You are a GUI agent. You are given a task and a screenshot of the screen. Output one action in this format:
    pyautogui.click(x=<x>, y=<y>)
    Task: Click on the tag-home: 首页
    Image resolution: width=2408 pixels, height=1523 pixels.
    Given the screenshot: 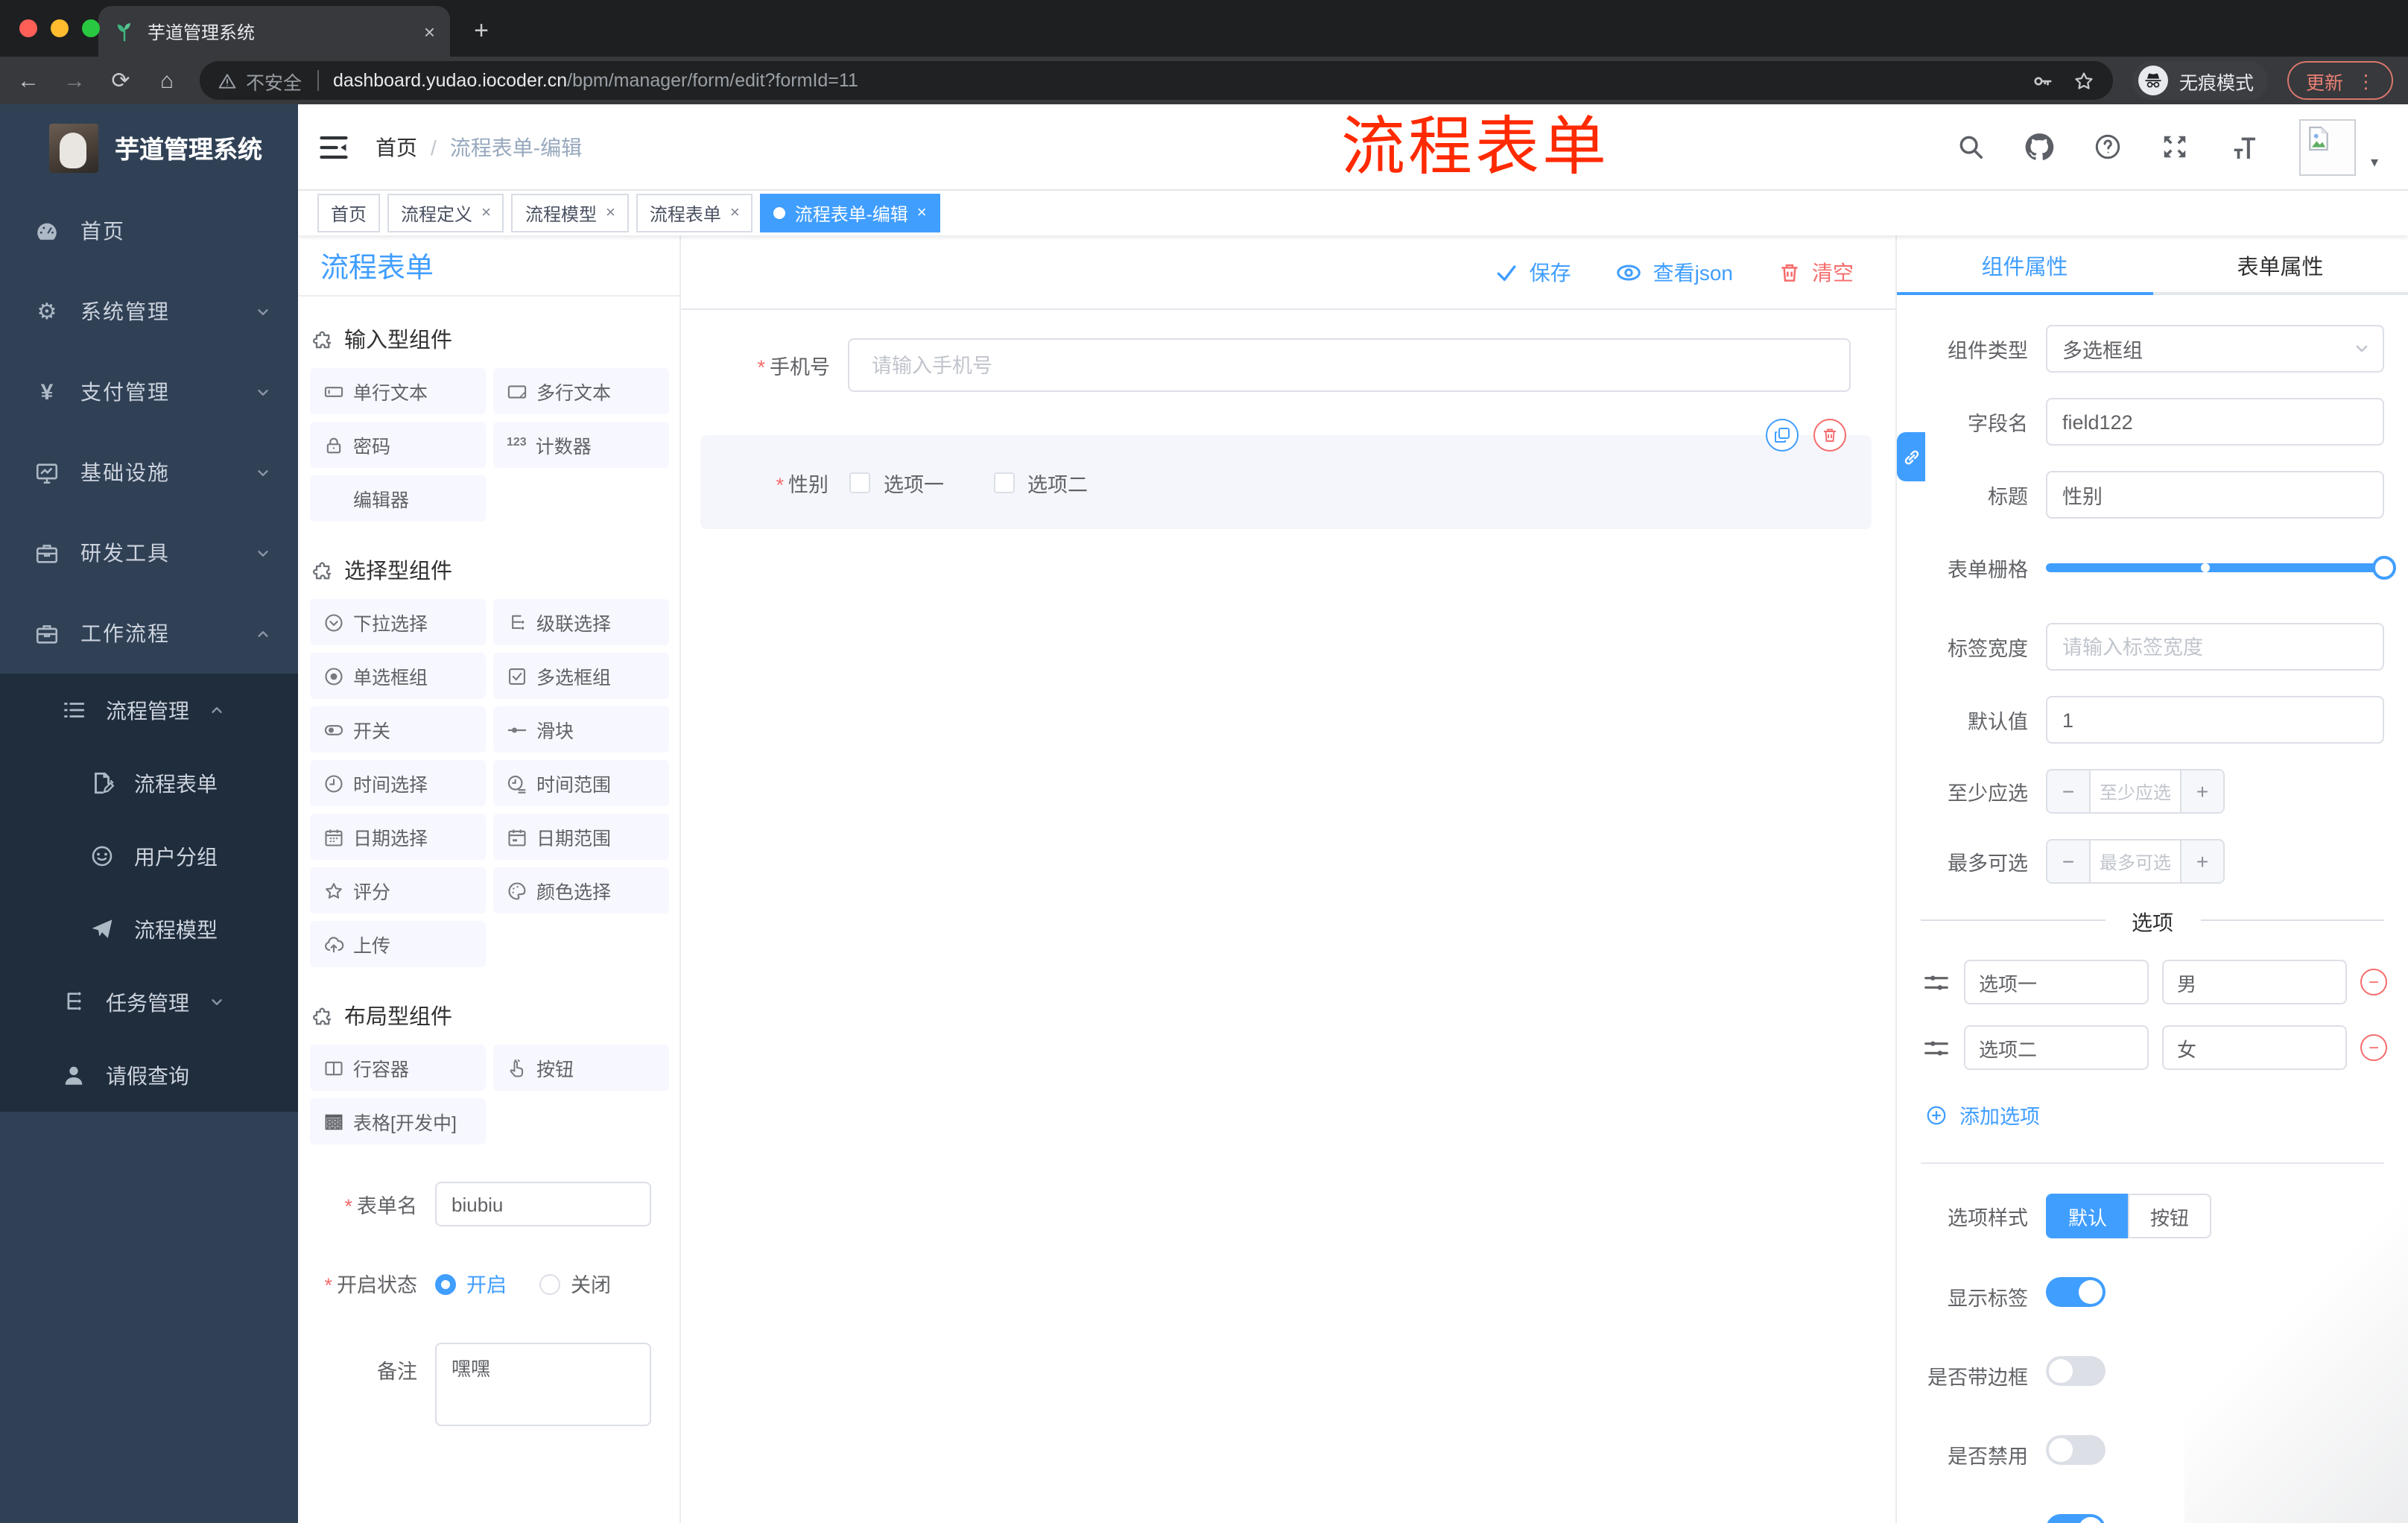 What is the action you would take?
    pyautogui.click(x=349, y=213)
    